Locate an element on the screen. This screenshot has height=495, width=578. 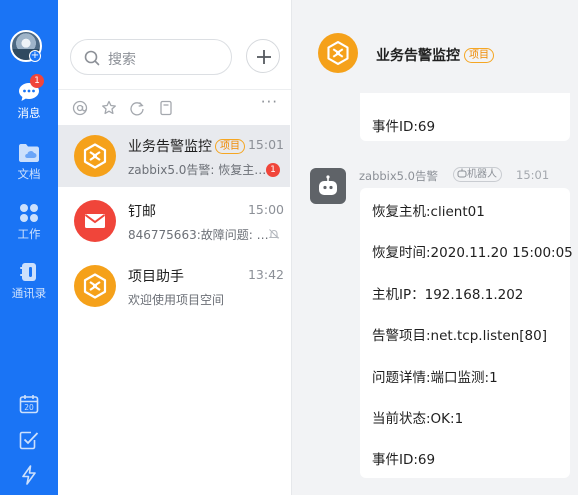
star-icon is located at coordinates (109, 108).